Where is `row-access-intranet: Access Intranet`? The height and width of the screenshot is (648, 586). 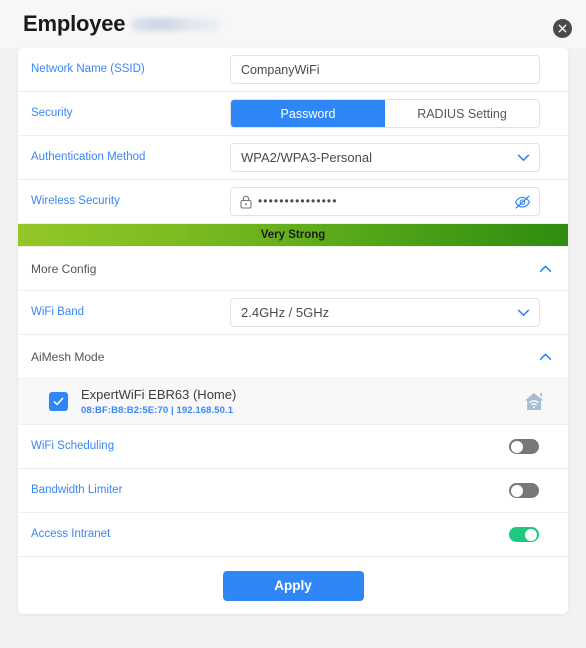
row-access-intranet: Access Intranet is located at coordinates (293, 535).